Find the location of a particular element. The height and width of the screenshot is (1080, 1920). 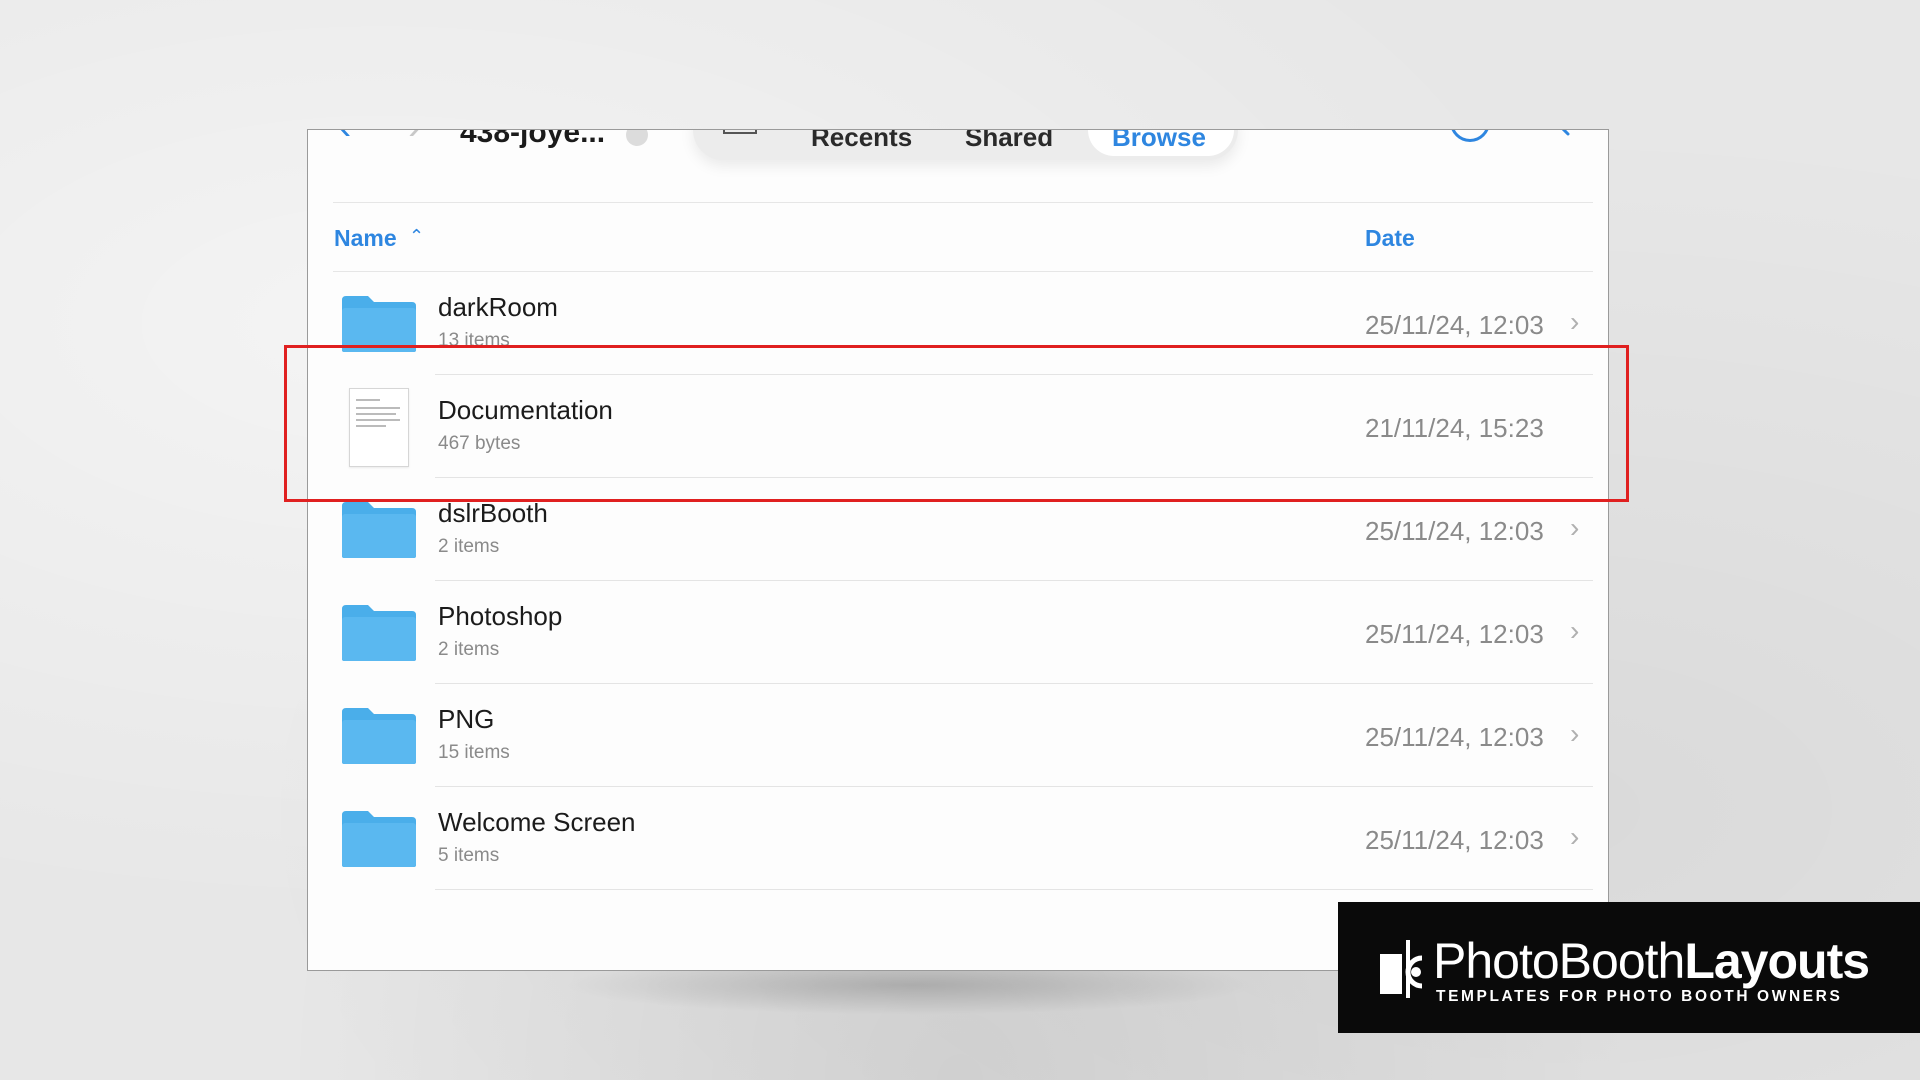

toolbar: ‹ › 438-joye... Recents Shared Browse is located at coordinates (958, 165).